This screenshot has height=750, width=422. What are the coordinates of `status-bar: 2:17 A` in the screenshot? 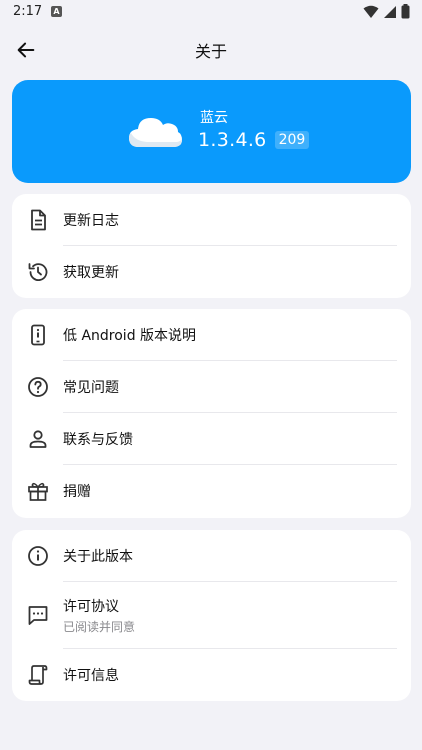 It's located at (211, 13).